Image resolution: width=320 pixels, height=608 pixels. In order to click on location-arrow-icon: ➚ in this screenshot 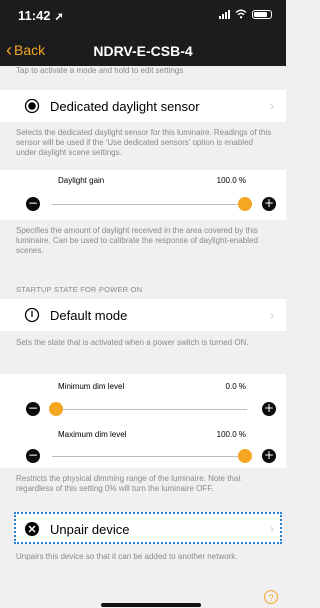, I will do `click(59, 17)`.